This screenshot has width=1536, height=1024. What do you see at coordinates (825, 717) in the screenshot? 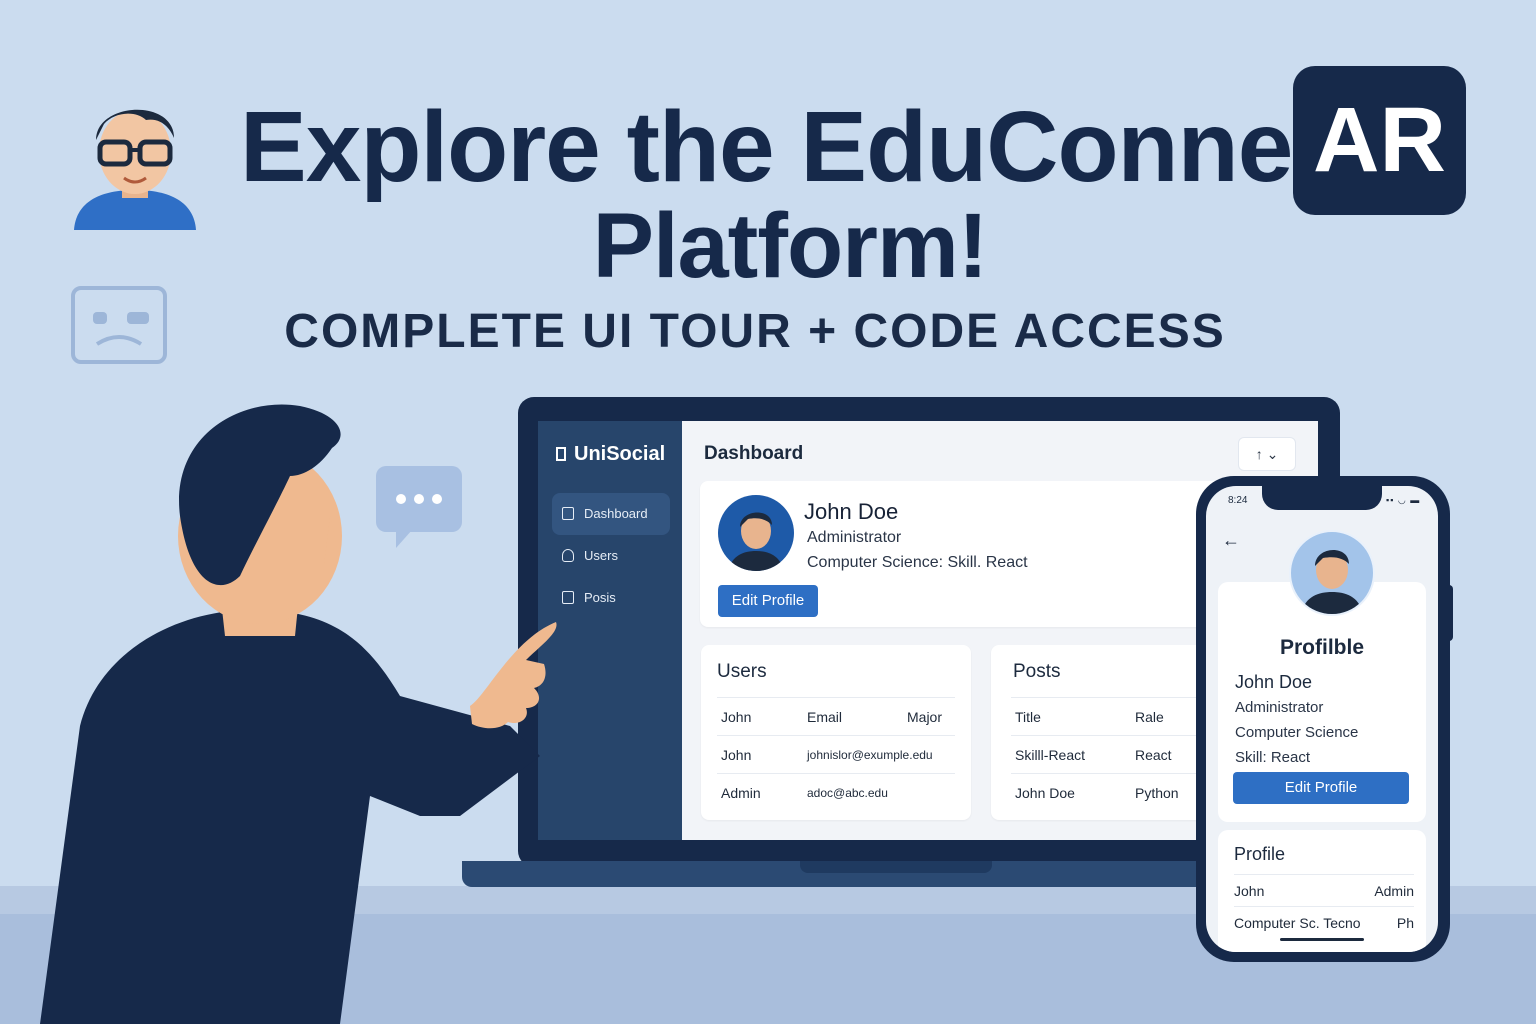
I see `table-cell: Email` at bounding box center [825, 717].